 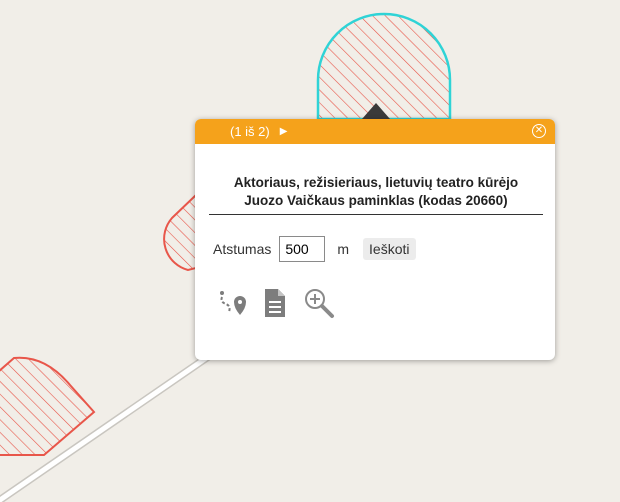 I want to click on feature-pager: (1 iš 2) ▶, so click(x=258, y=131).